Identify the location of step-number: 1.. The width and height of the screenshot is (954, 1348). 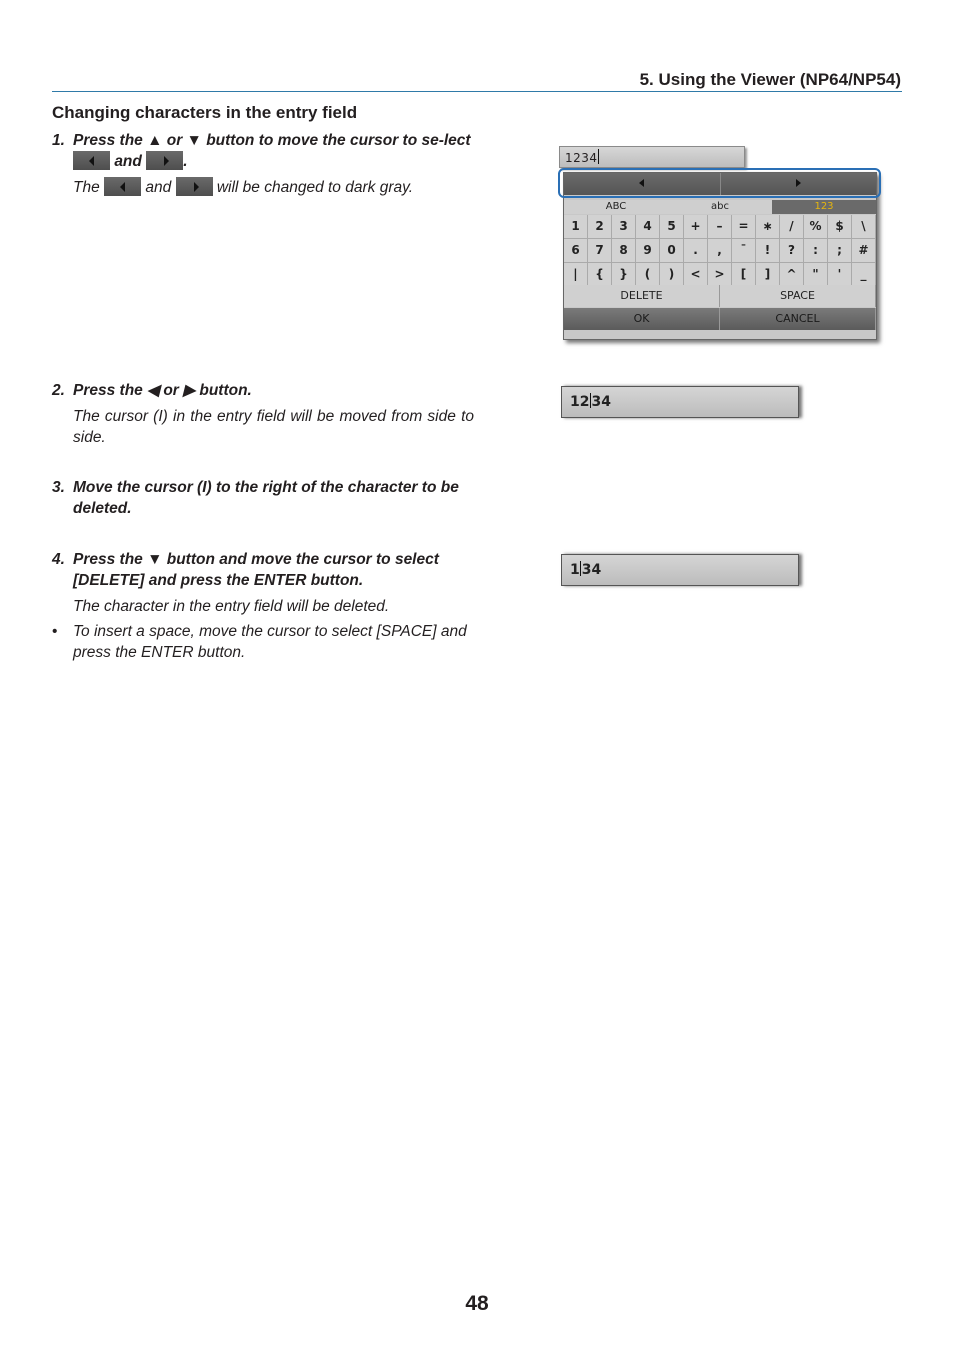
(58, 140).